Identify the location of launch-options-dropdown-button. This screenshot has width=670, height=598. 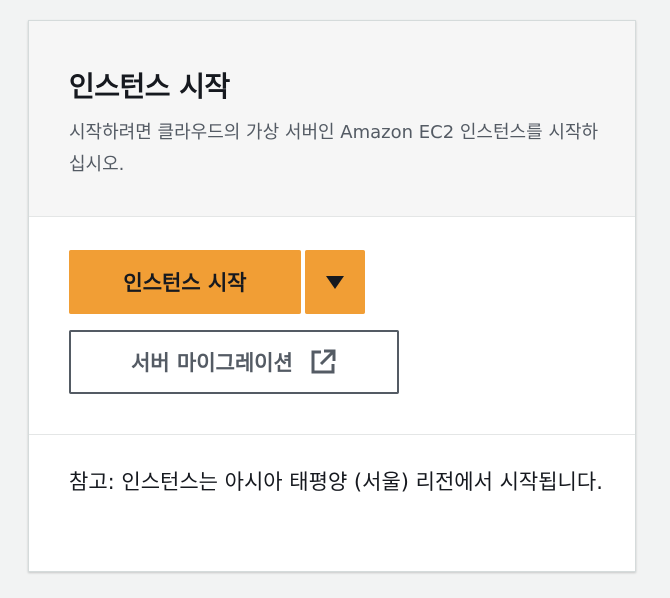
(335, 282).